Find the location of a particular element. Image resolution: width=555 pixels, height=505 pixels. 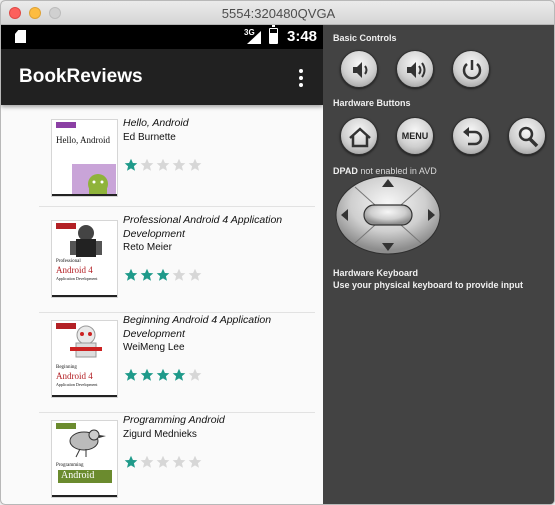

volume-up-icon is located at coordinates (416, 70).